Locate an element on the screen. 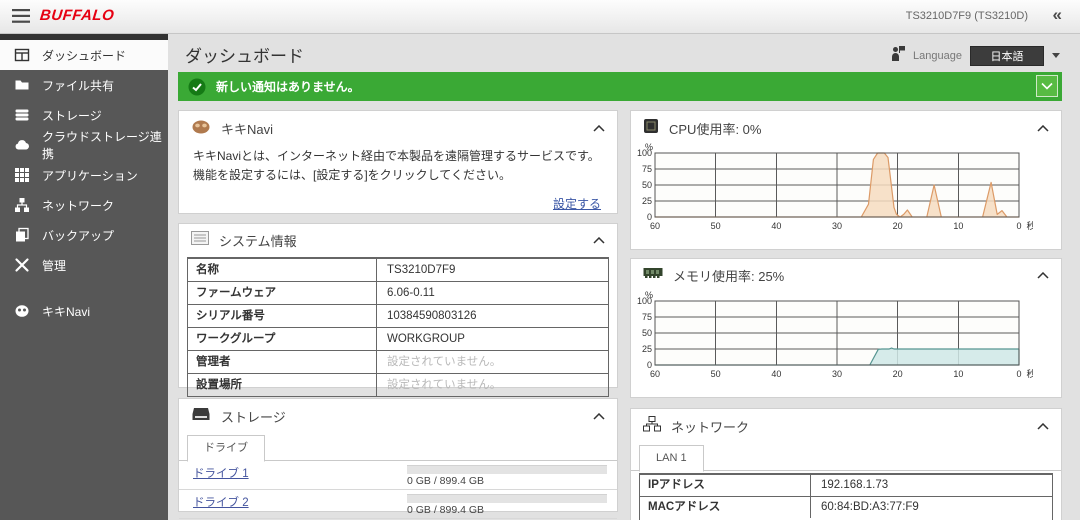  dashboard-icon is located at coordinates (22, 55).